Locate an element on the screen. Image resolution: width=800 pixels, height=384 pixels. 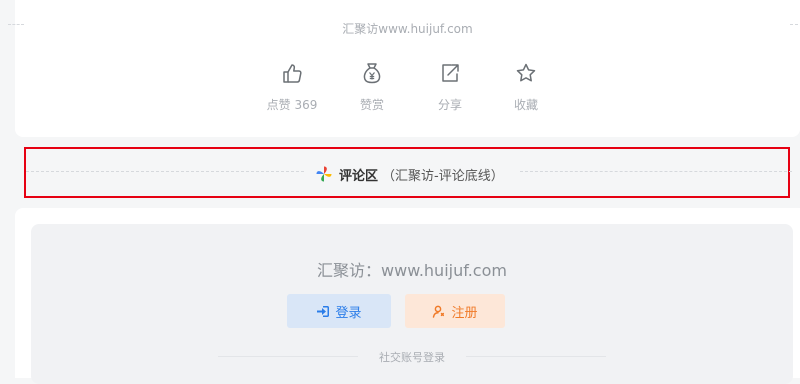
login-site-line: 汇聚访：www.huijuf.com is located at coordinates (412, 270).